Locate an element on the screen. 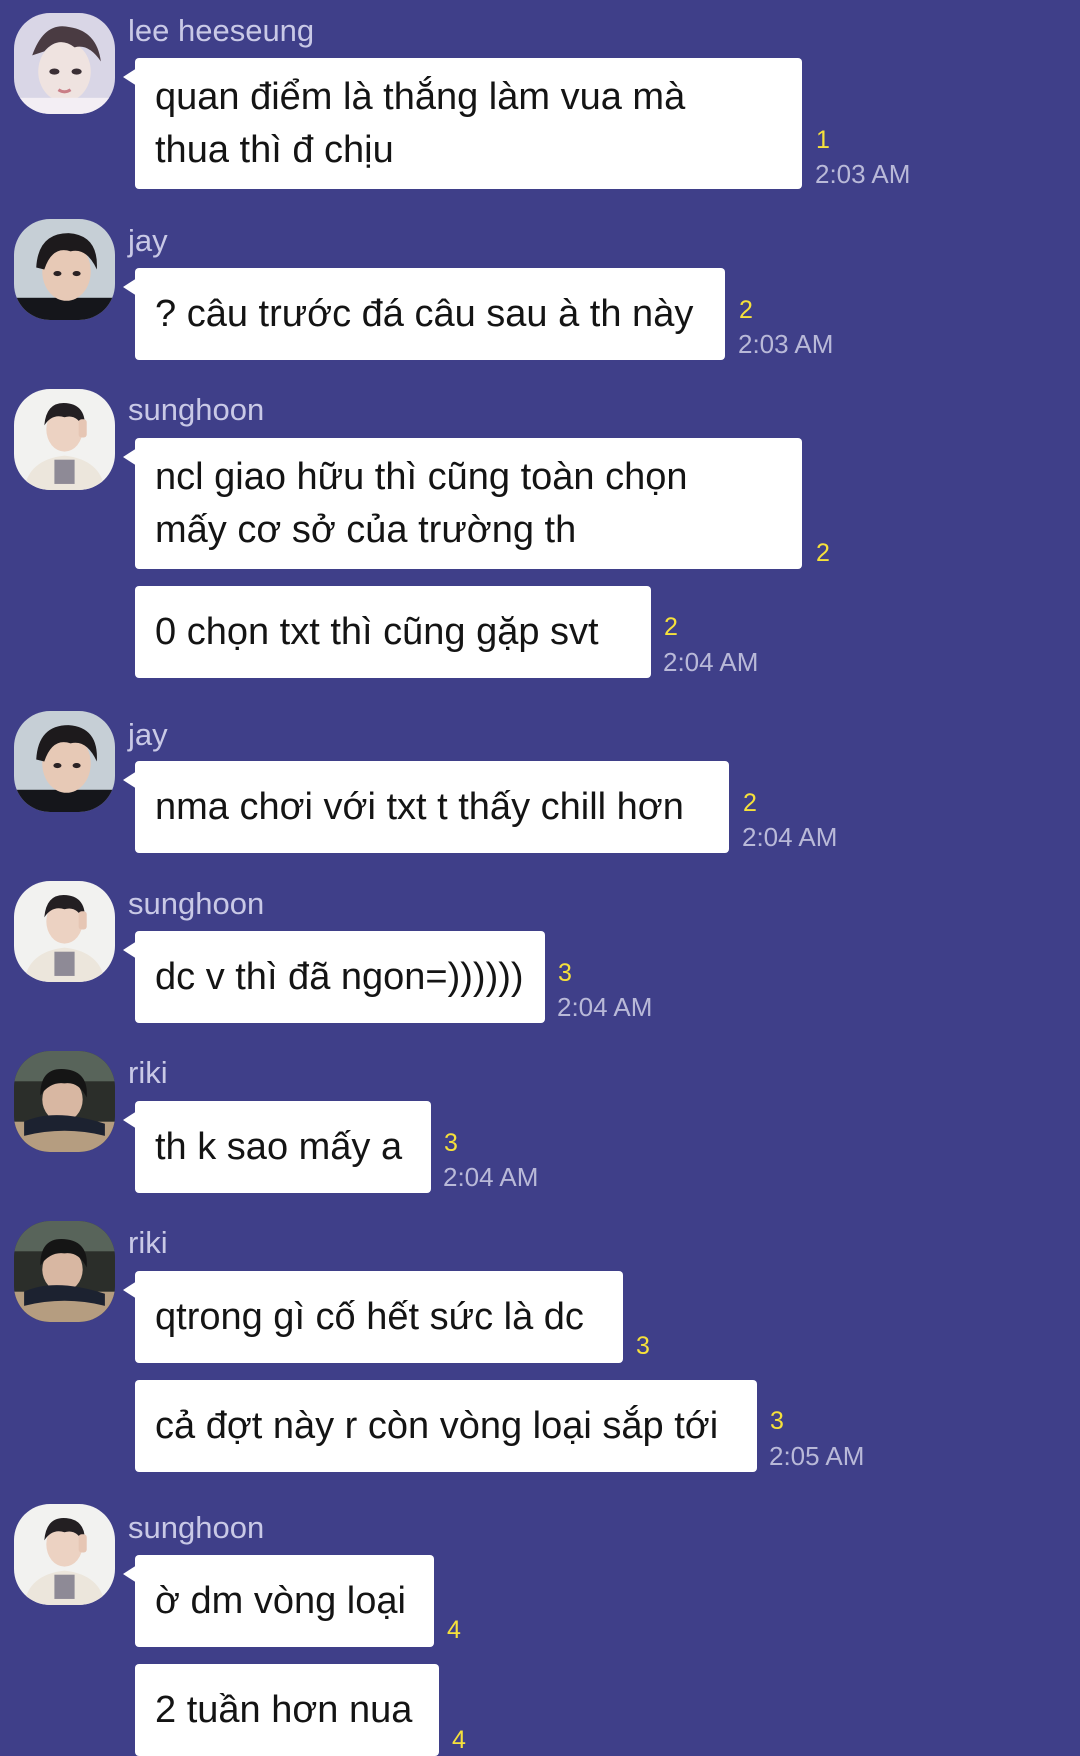 The height and width of the screenshot is (1756, 1080). message-bubble: qtrong gì cố hết sức là dc is located at coordinates (373, 1317).